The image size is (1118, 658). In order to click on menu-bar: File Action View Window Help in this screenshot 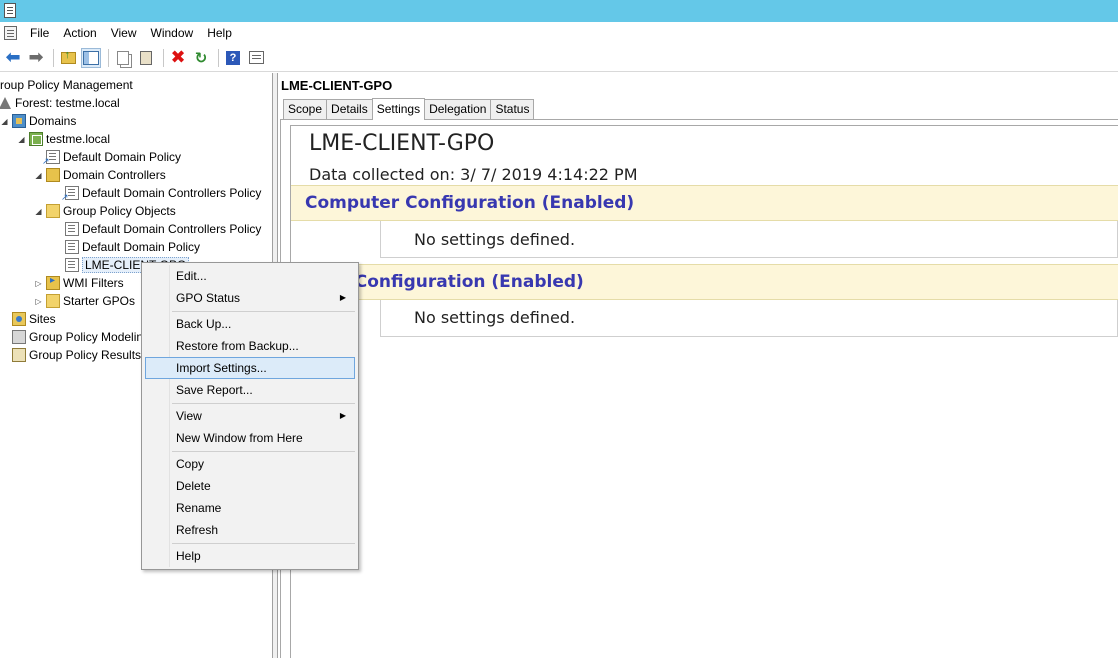, I will do `click(559, 33)`.